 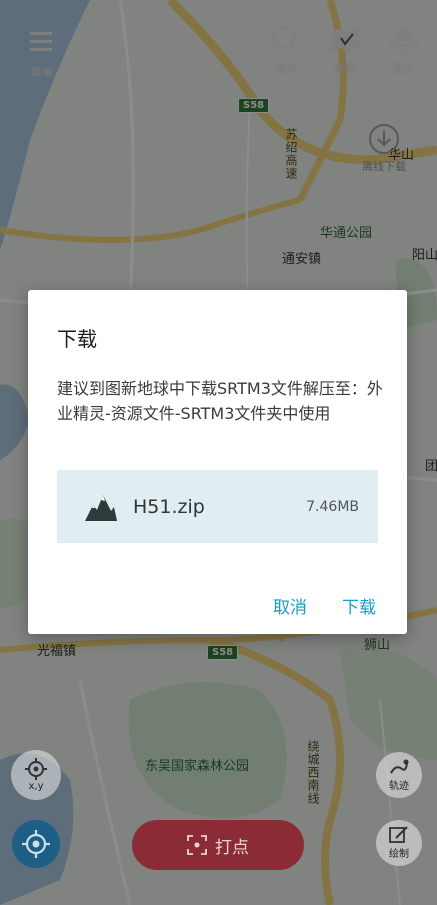 What do you see at coordinates (77, 339) in the screenshot?
I see `dialog-title: 下载` at bounding box center [77, 339].